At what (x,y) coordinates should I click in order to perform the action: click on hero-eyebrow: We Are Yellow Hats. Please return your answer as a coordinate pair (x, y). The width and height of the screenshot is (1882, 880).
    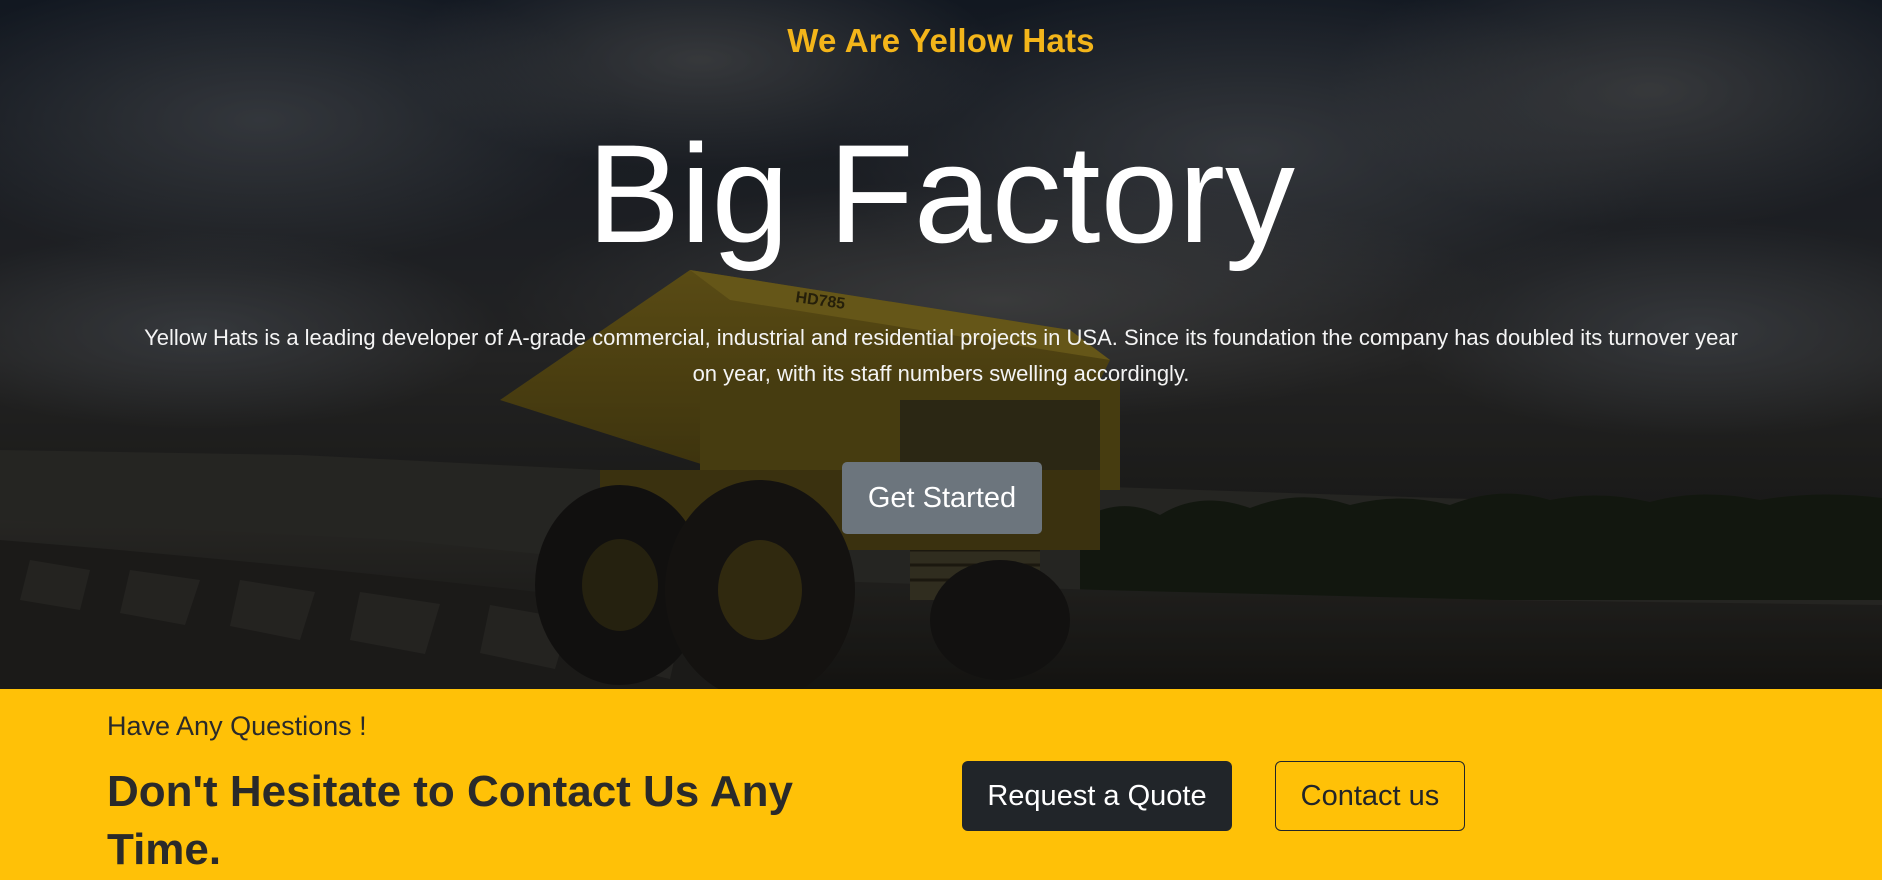
    Looking at the image, I should click on (941, 40).